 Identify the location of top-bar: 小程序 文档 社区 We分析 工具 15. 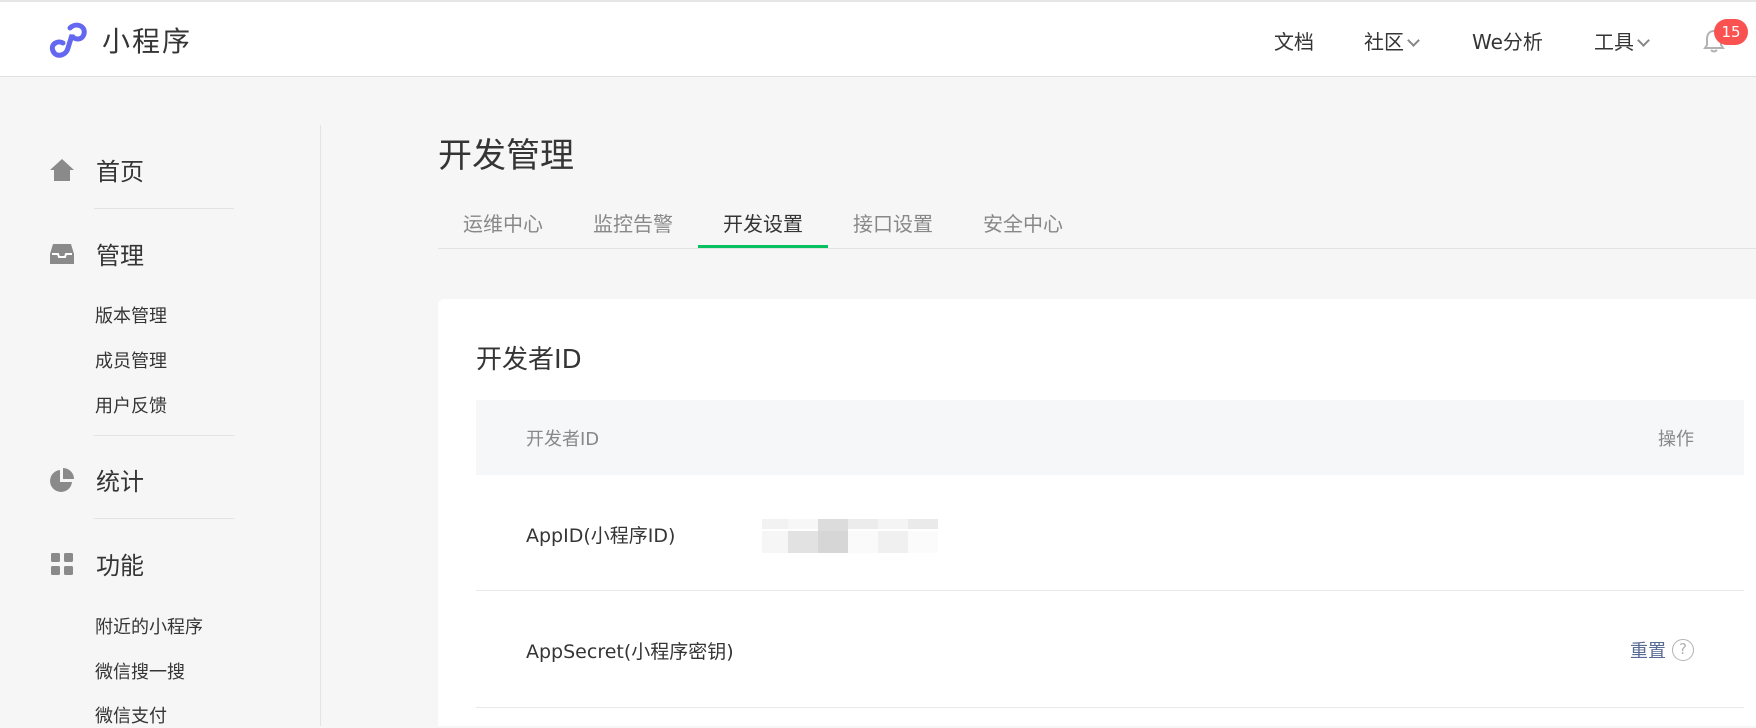
(878, 38).